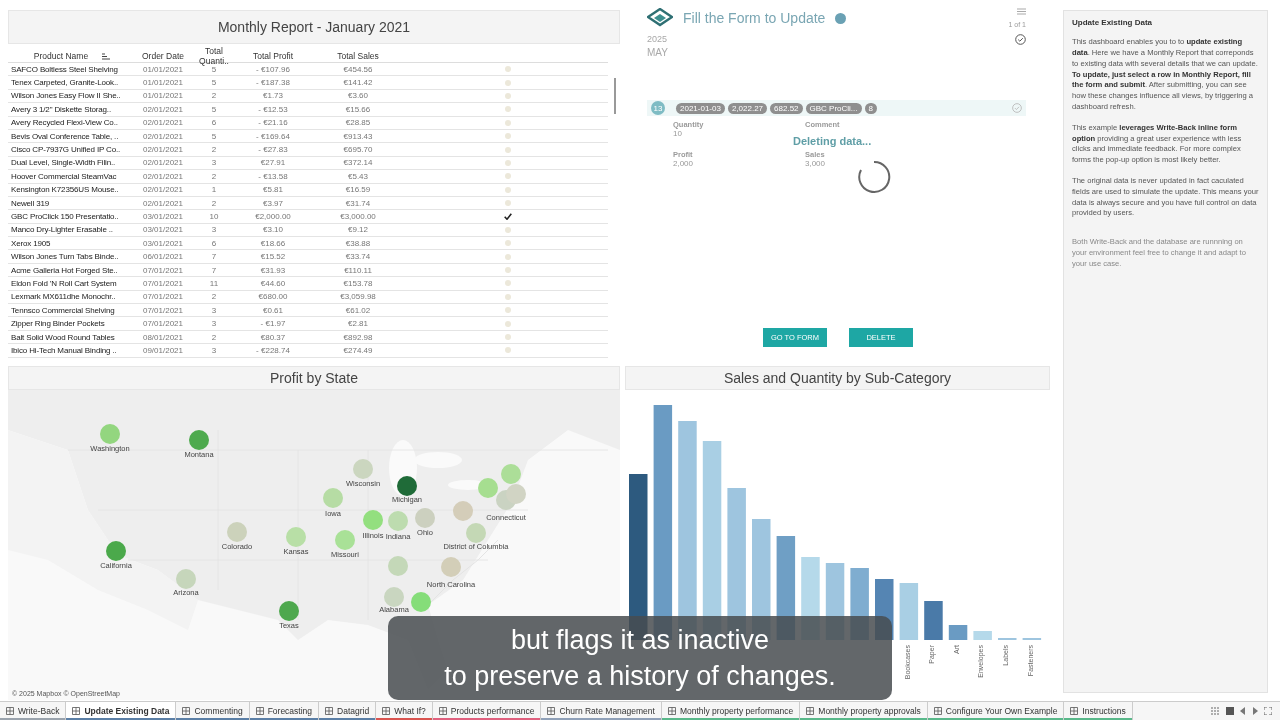 This screenshot has height=720, width=1280. I want to click on square-view-icon, so click(1230, 711).